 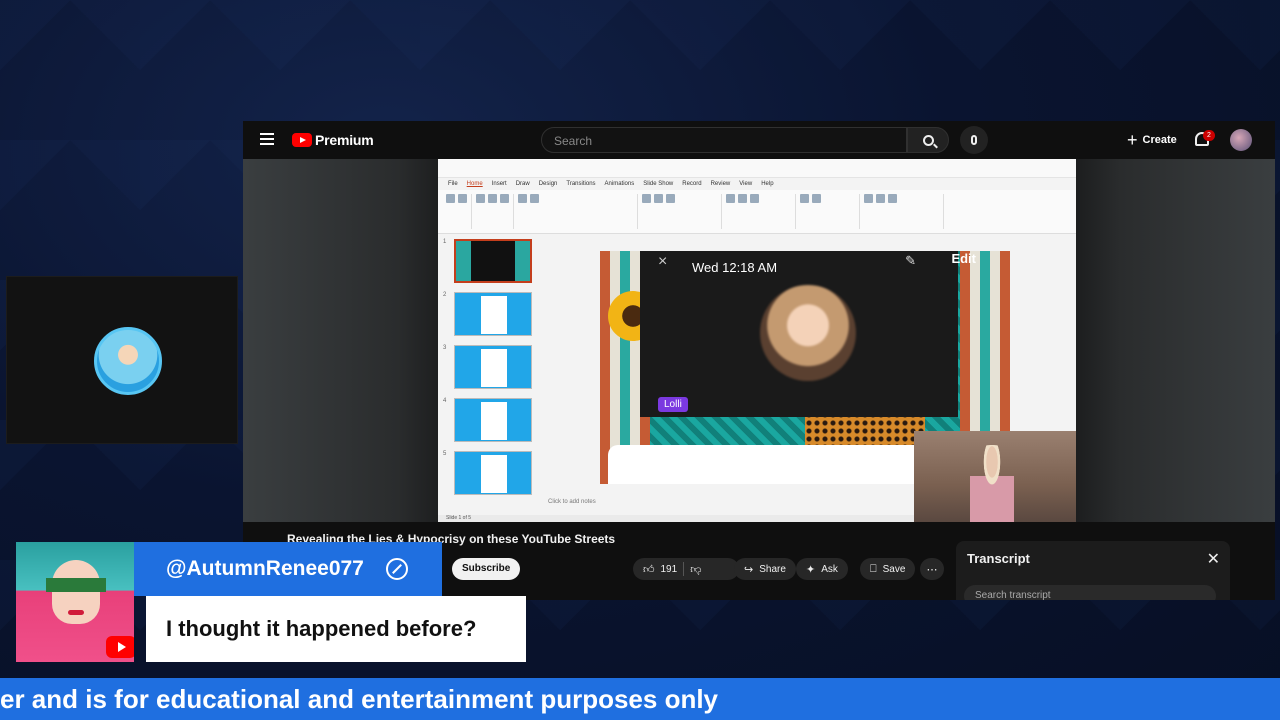 What do you see at coordinates (620, 184) in the screenshot?
I see `ppt-menu-item: Animations` at bounding box center [620, 184].